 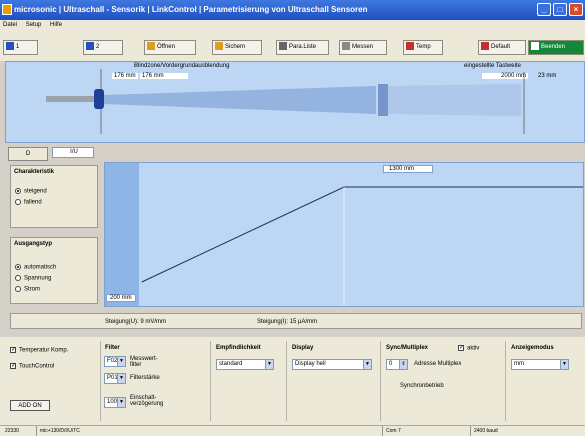 What do you see at coordinates (151, 46) in the screenshot?
I see `open-folder-icon` at bounding box center [151, 46].